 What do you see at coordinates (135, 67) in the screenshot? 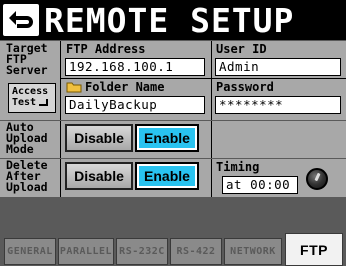
I see `ftp-address-field: 192.168.100.1` at bounding box center [135, 67].